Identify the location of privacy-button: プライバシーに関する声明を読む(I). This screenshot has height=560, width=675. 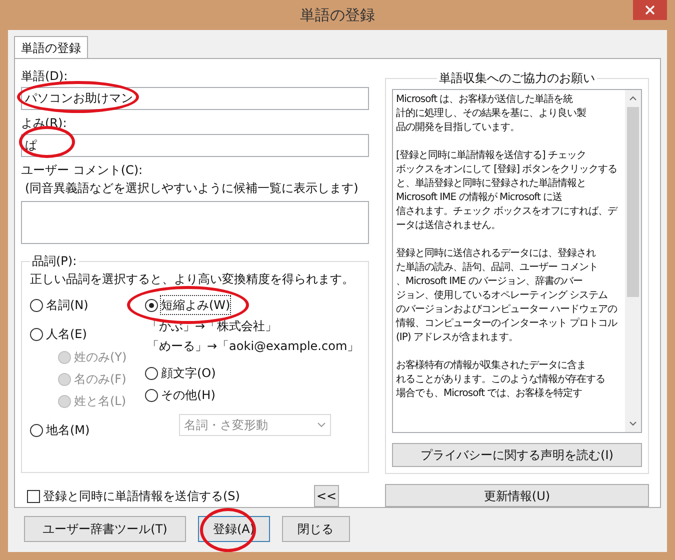
(517, 455).